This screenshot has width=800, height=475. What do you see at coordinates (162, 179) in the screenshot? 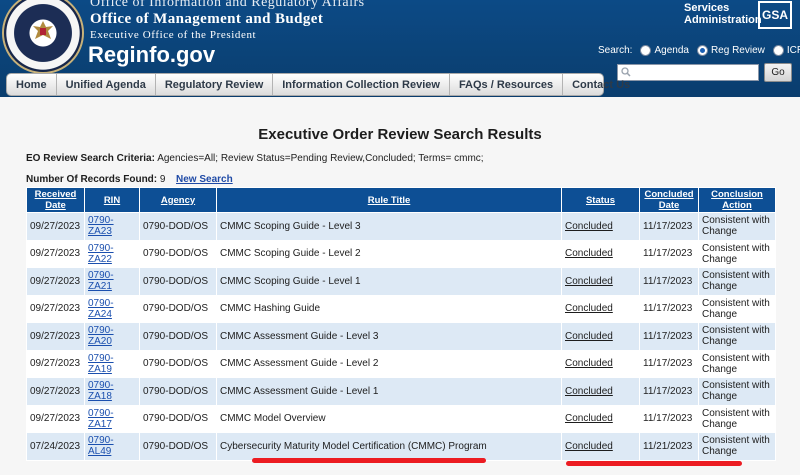
I see `records-count: 9` at bounding box center [162, 179].